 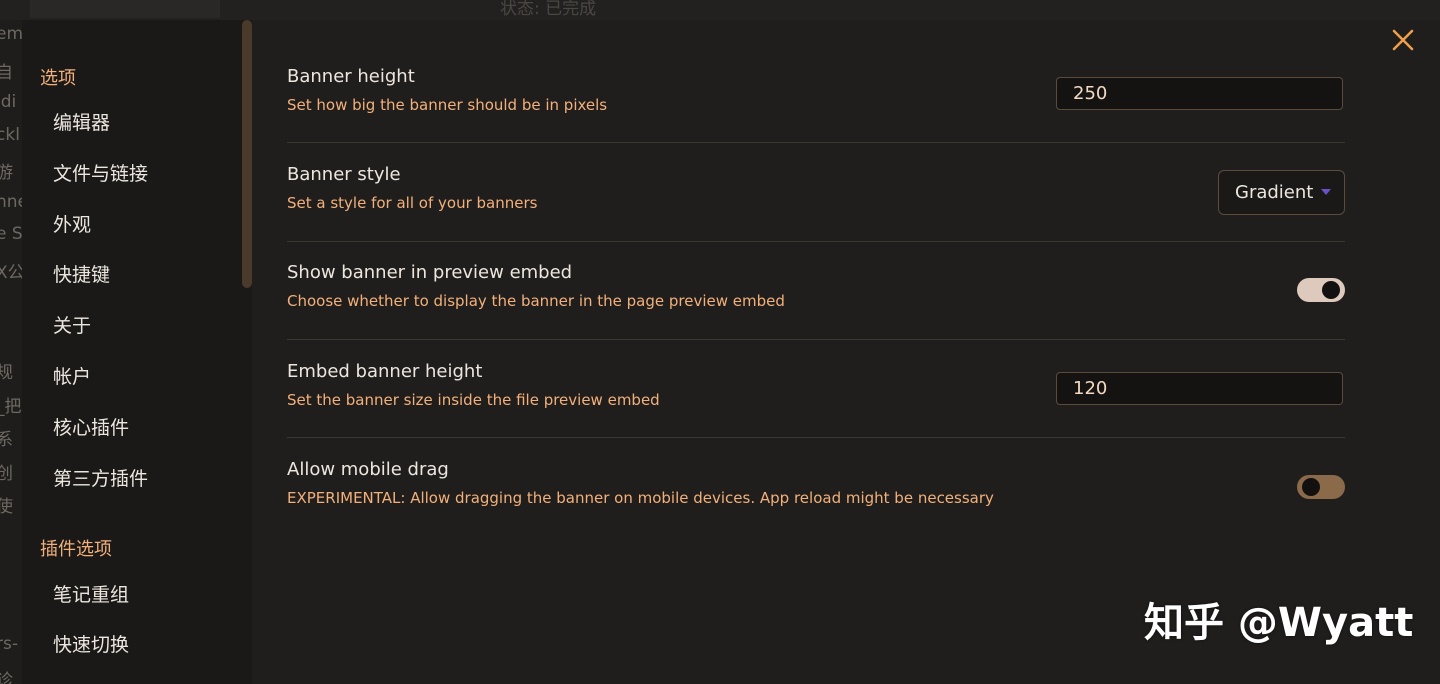 What do you see at coordinates (8, 102) in the screenshot?
I see `background-text: idi` at bounding box center [8, 102].